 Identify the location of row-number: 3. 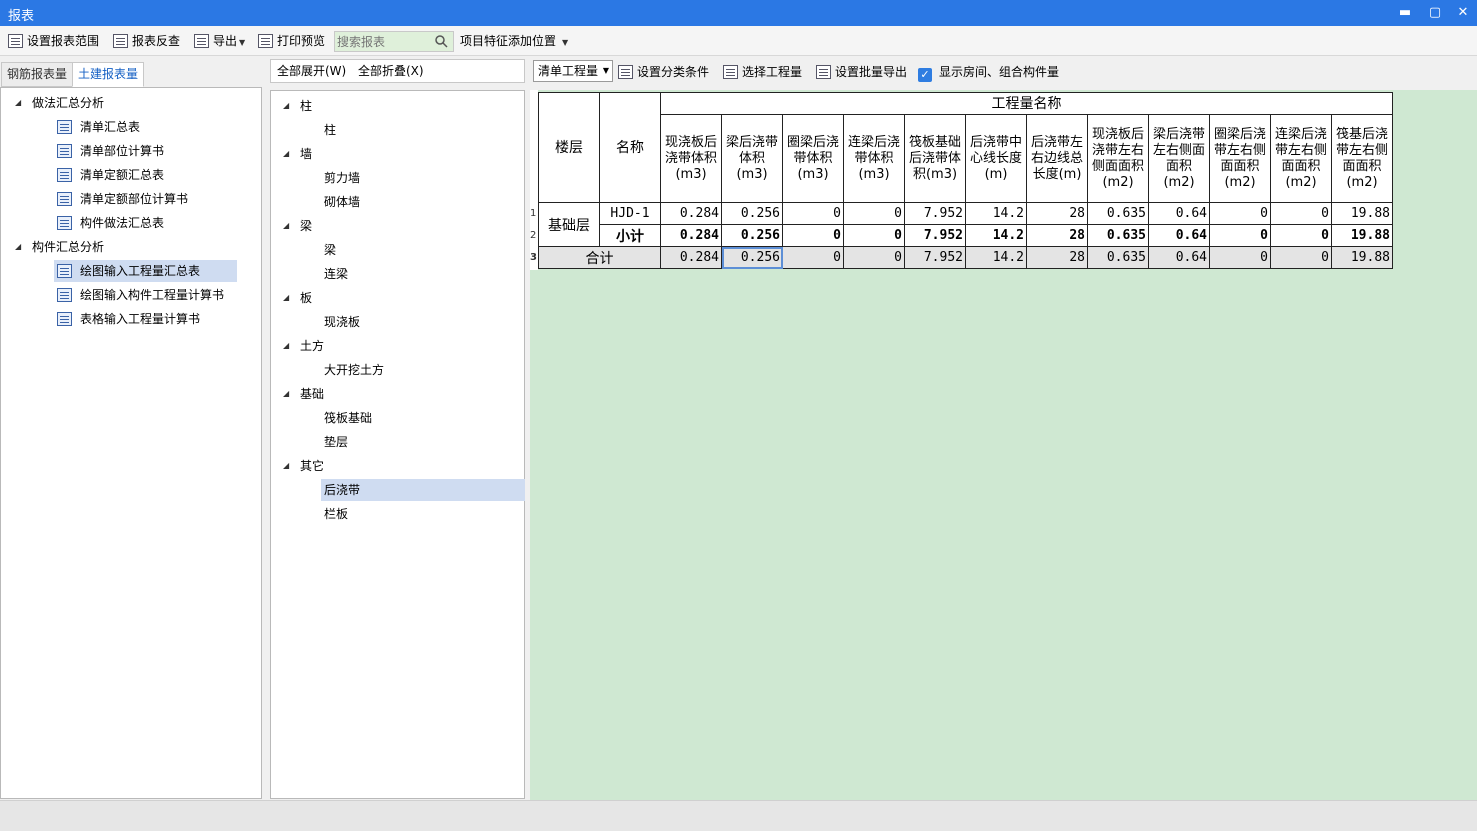
(533, 257).